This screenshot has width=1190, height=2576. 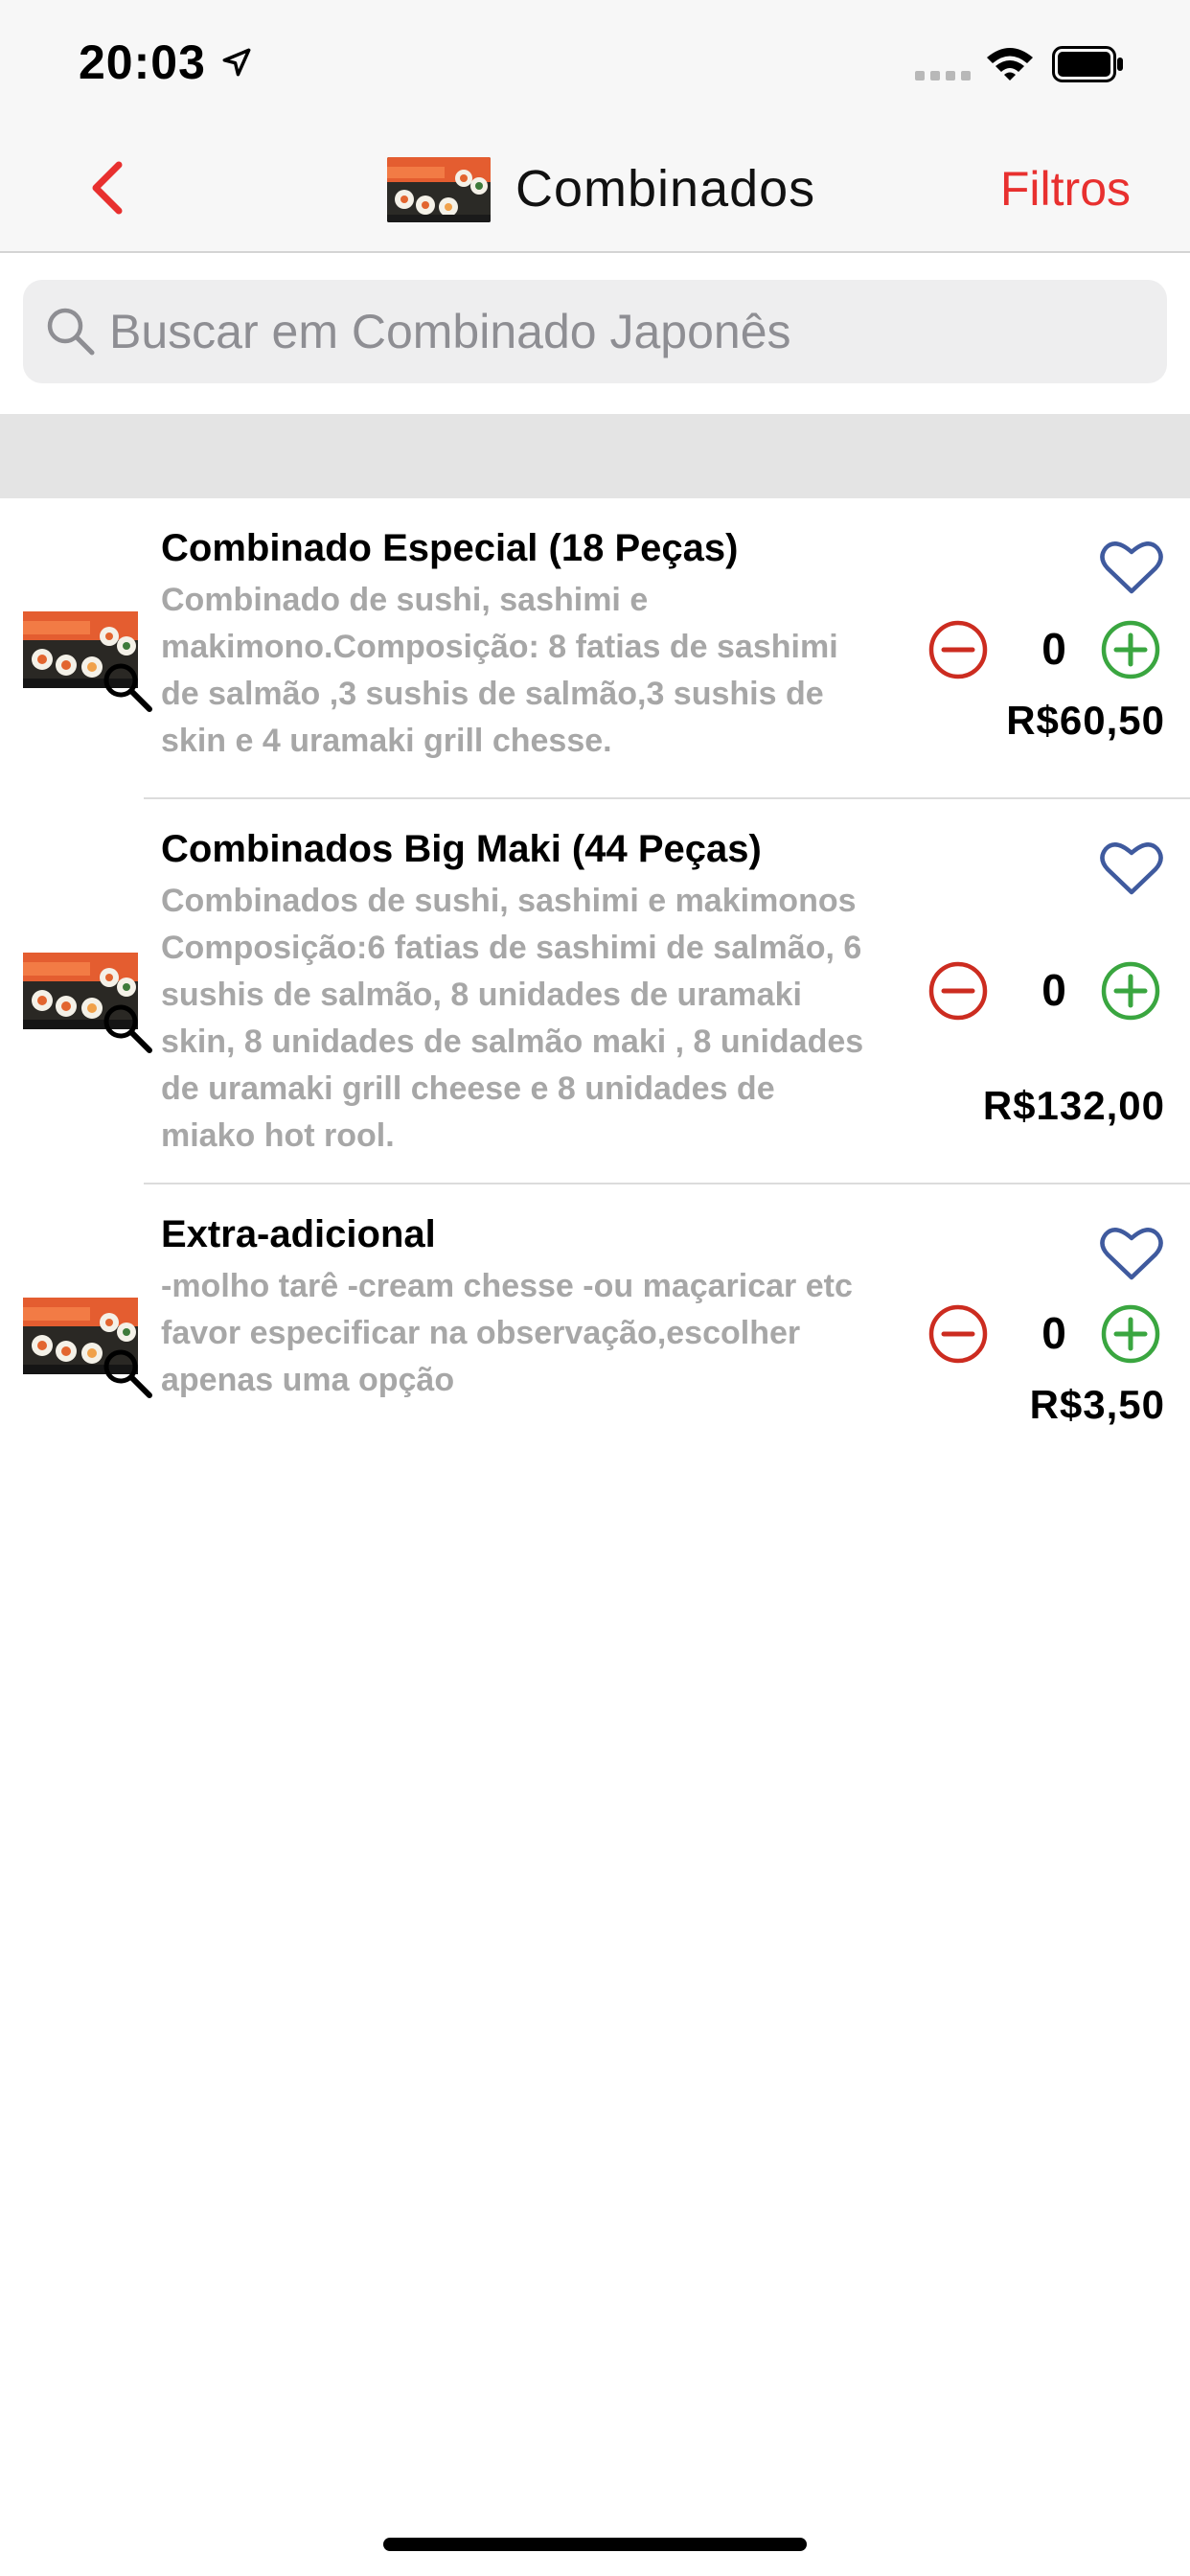 What do you see at coordinates (595, 456) in the screenshot?
I see `section-header` at bounding box center [595, 456].